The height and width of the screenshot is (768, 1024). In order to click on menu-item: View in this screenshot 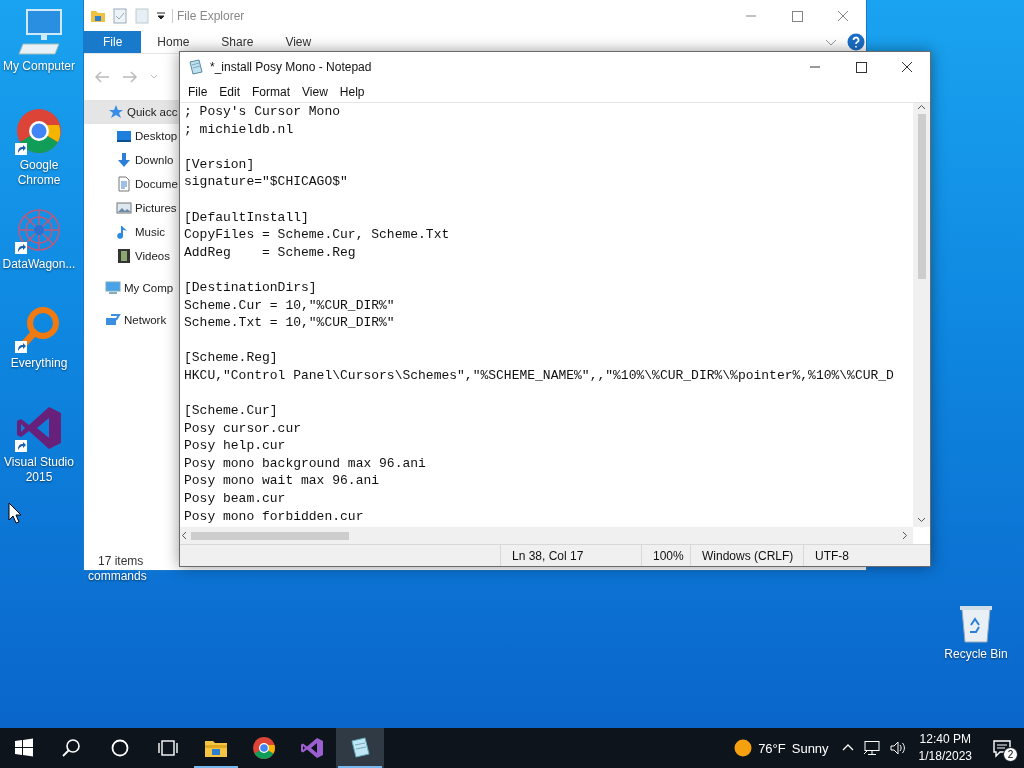, I will do `click(315, 92)`.